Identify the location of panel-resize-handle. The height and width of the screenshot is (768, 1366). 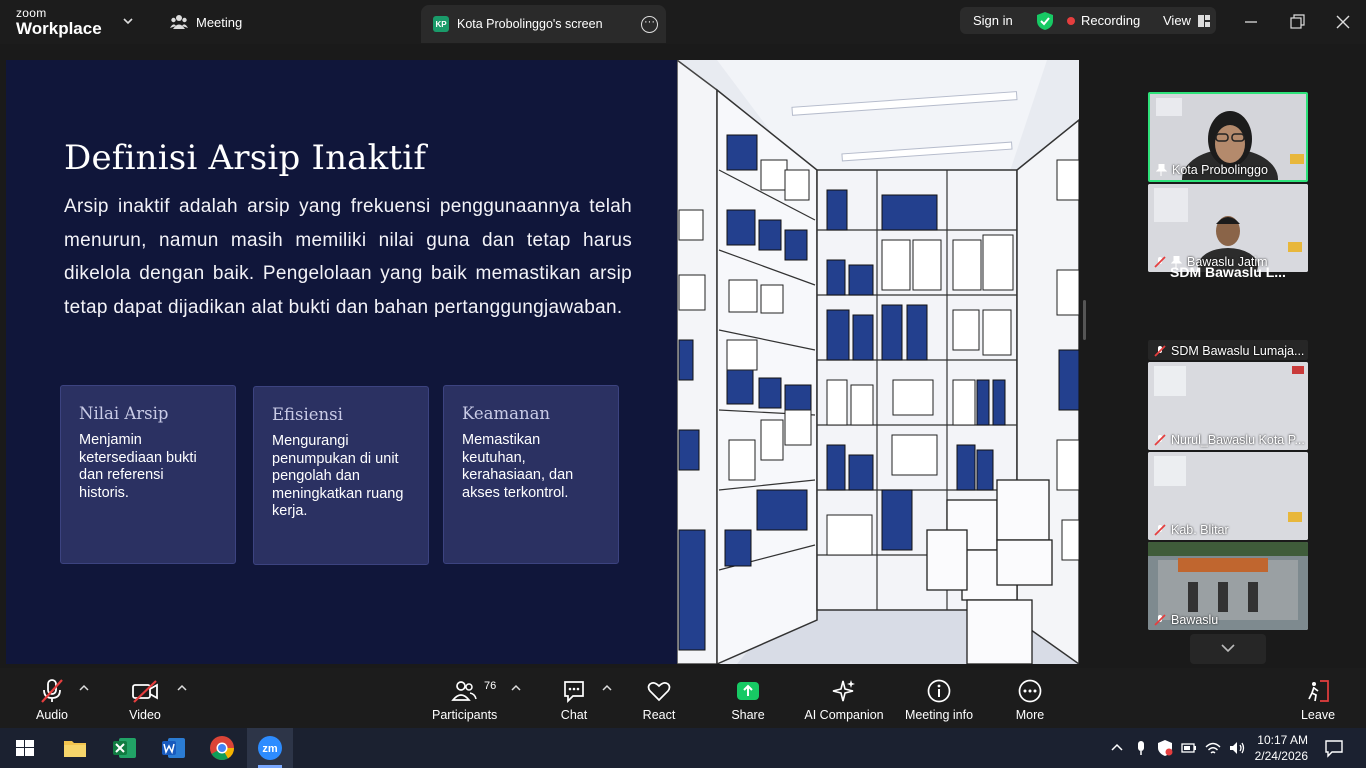
(1084, 320).